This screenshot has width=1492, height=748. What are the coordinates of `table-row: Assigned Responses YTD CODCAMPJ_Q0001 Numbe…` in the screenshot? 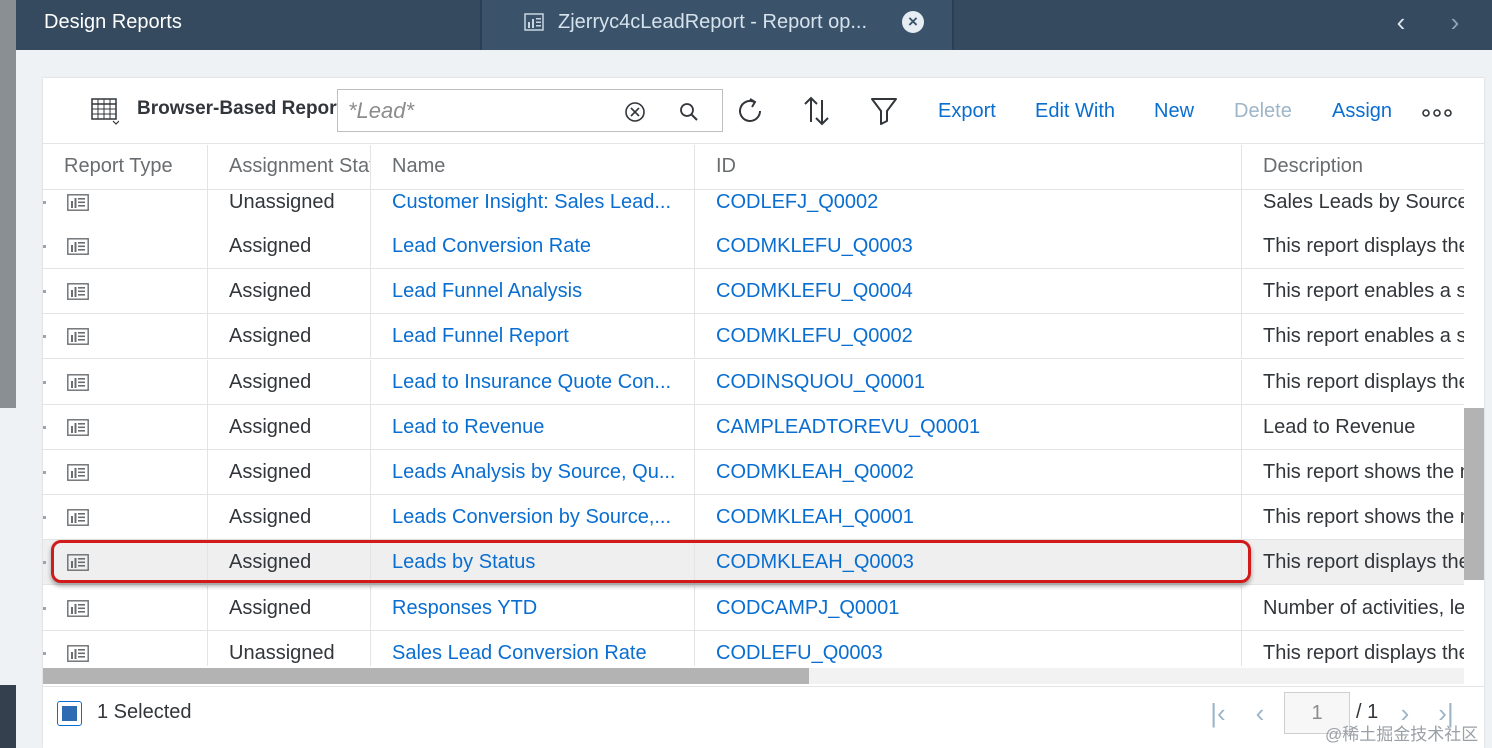 It's located at (753, 608).